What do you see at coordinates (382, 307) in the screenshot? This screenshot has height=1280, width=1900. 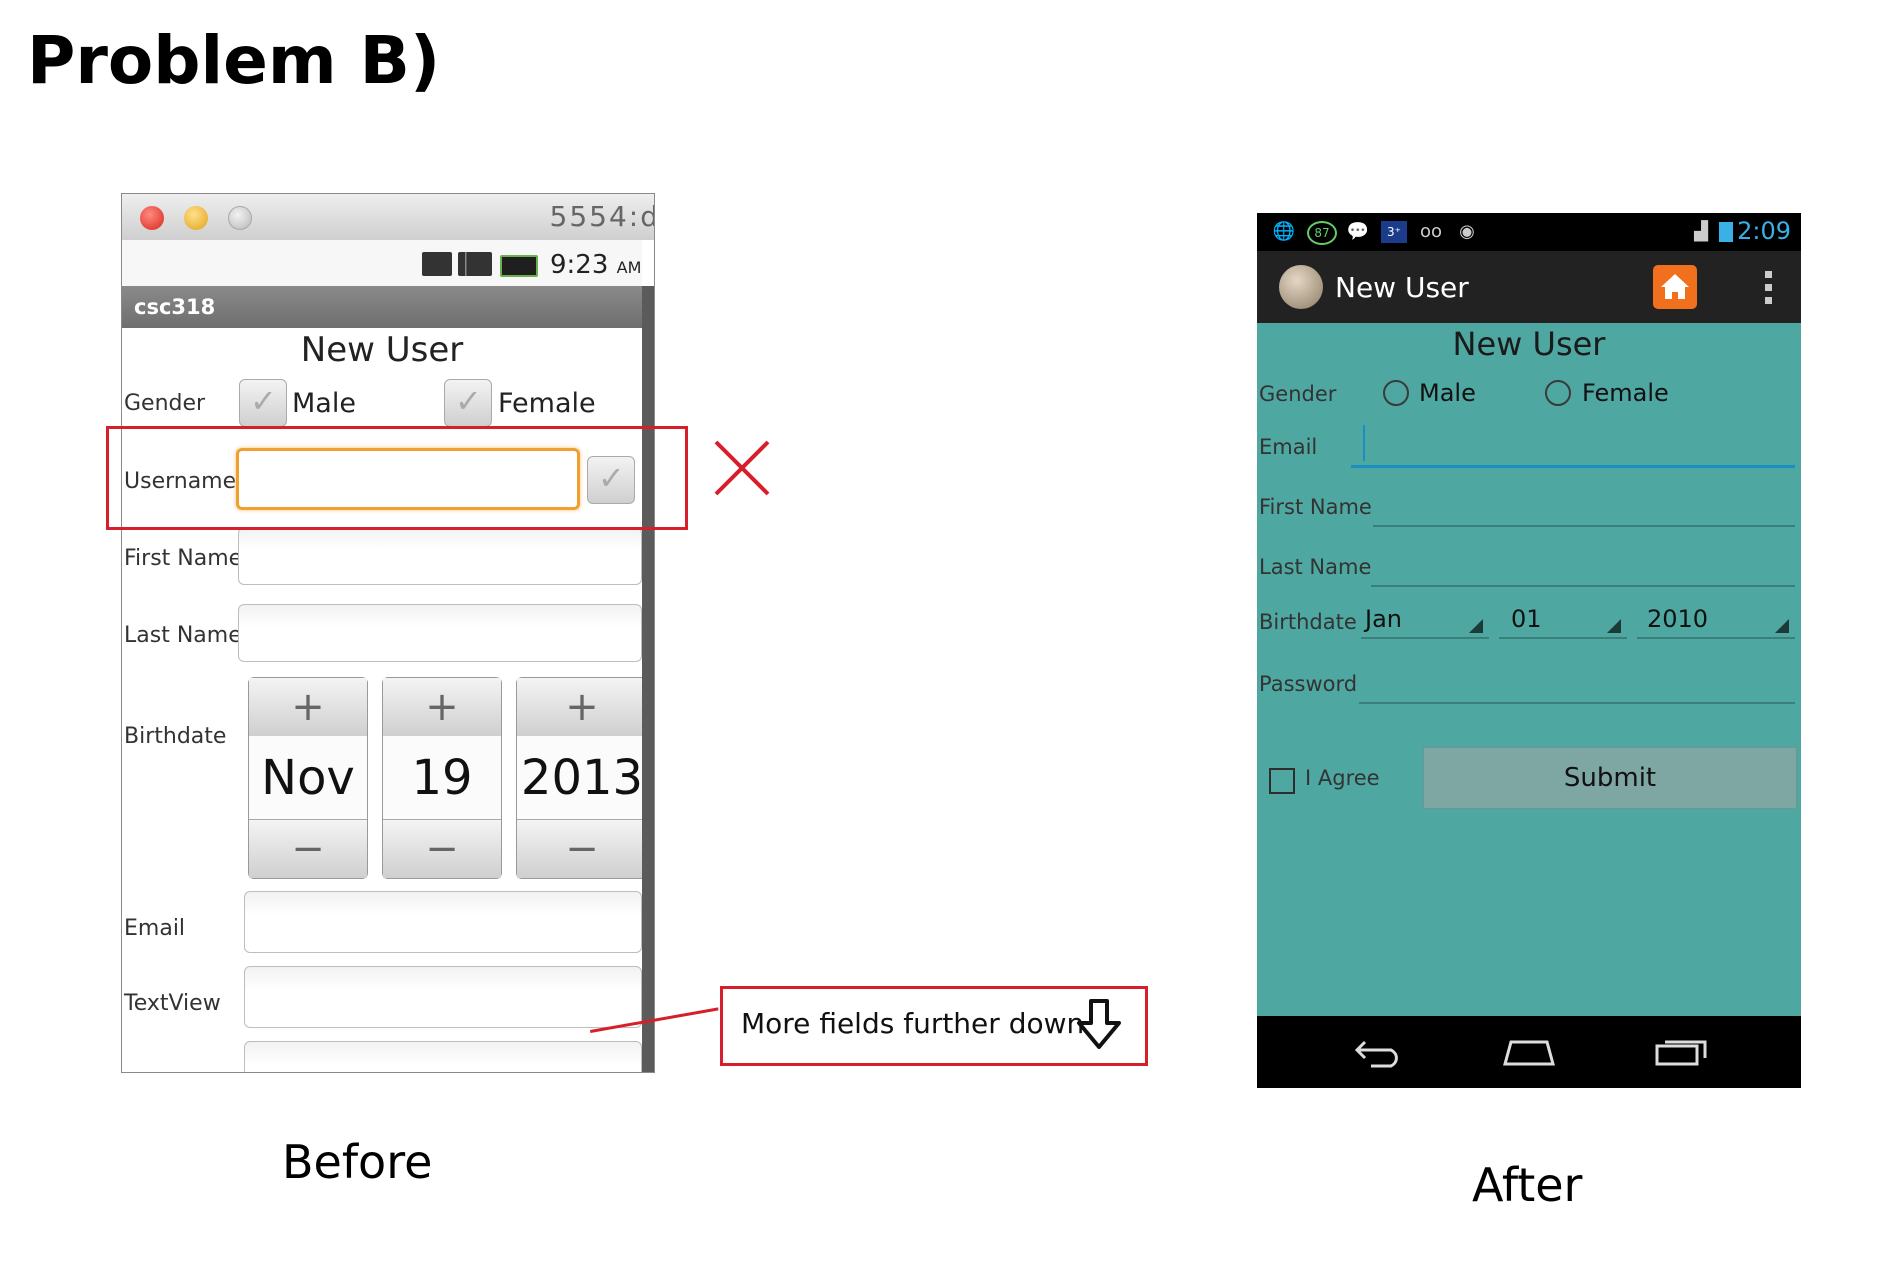 I see `before-app-titlebar: csc318` at bounding box center [382, 307].